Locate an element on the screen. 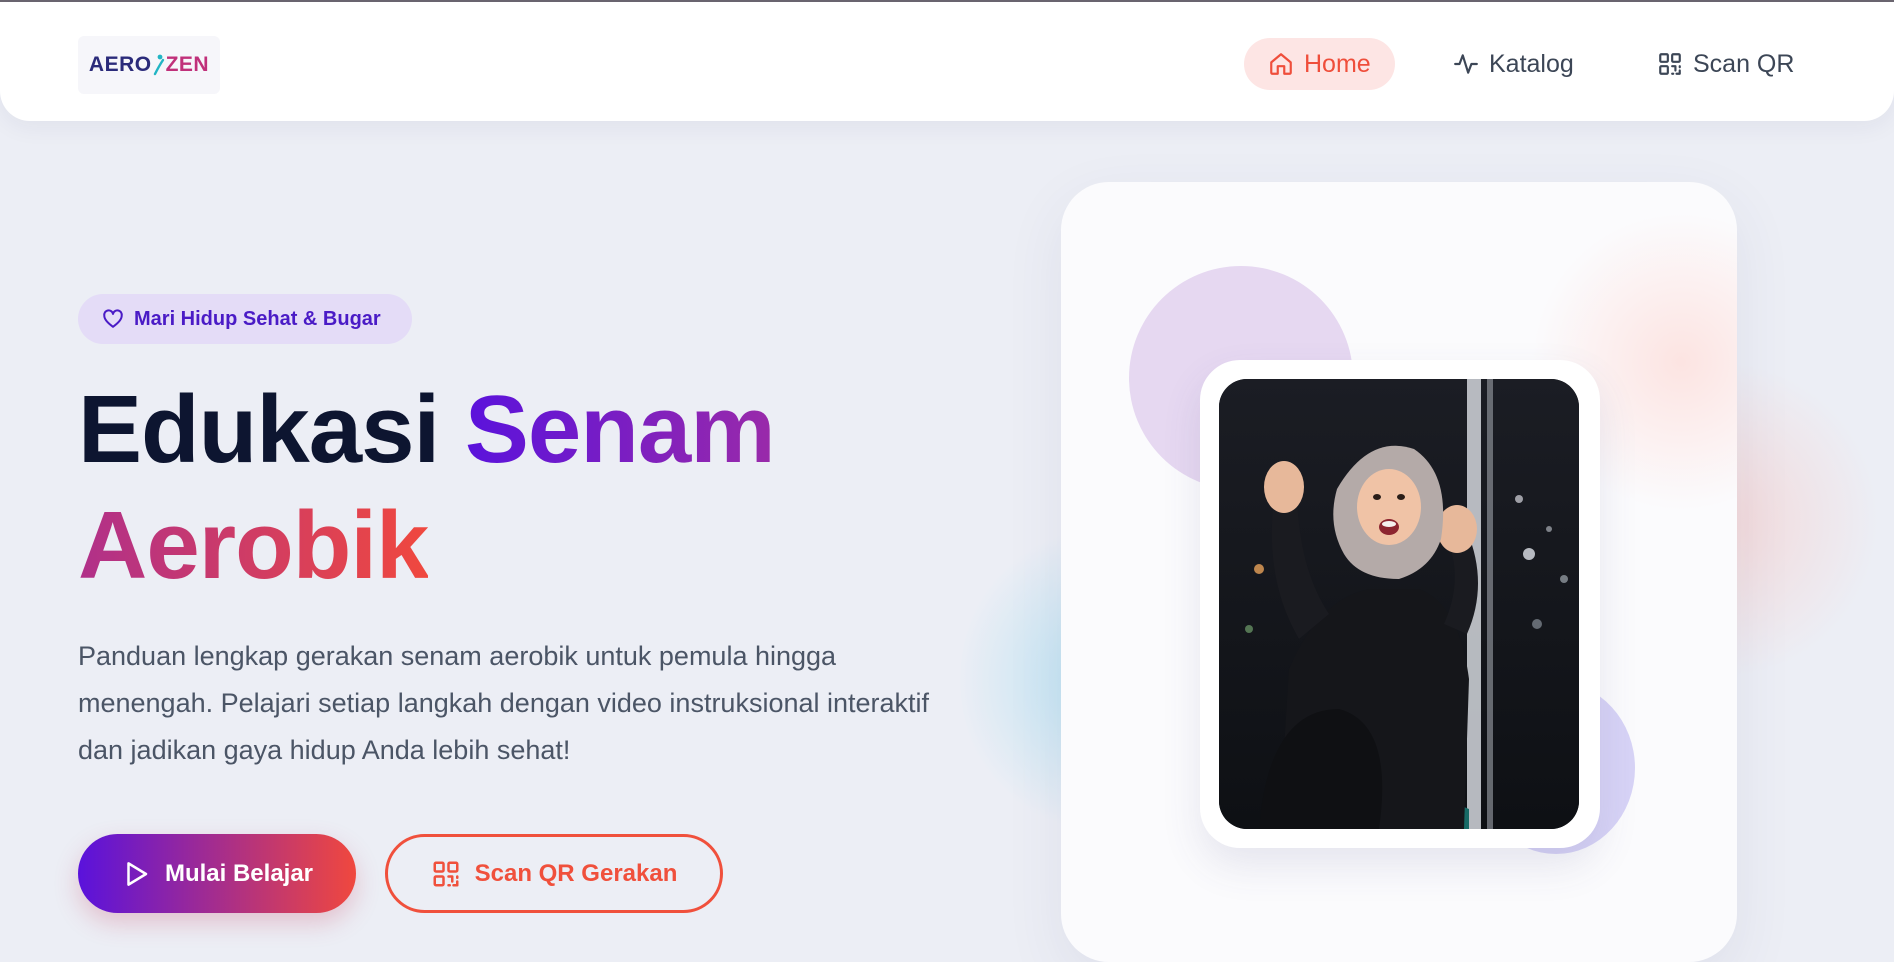 This screenshot has width=1894, height=962. hero-badge: Mari Hidup Sehat & Bugar is located at coordinates (245, 319).